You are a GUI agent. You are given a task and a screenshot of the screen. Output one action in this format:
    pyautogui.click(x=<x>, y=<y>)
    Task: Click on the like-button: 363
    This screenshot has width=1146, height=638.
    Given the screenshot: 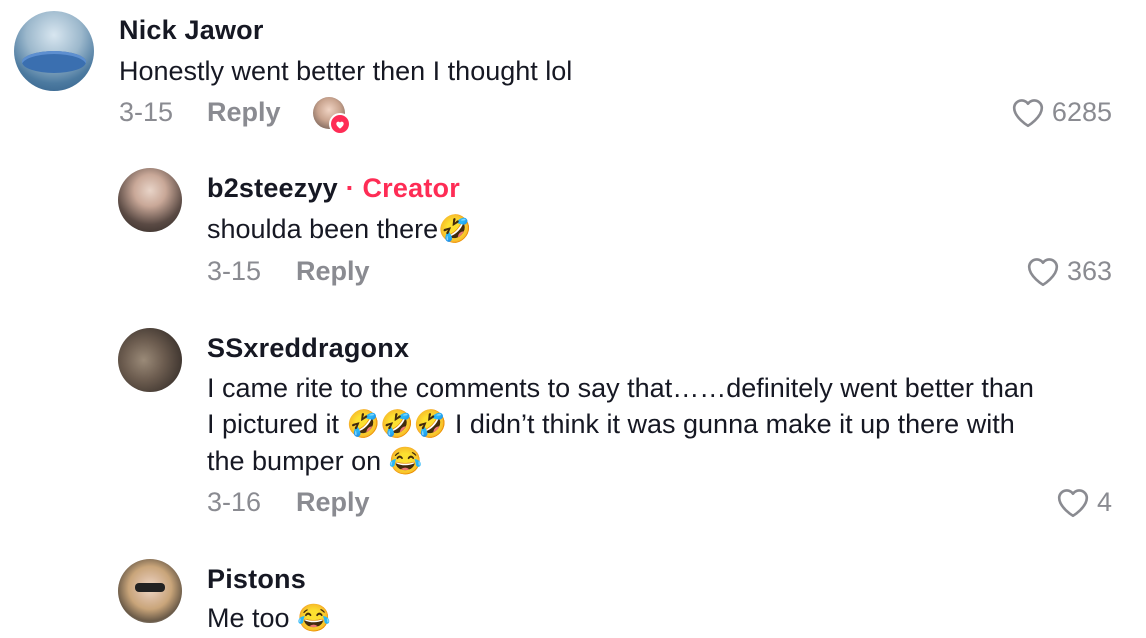 What is the action you would take?
    pyautogui.click(x=1068, y=271)
    